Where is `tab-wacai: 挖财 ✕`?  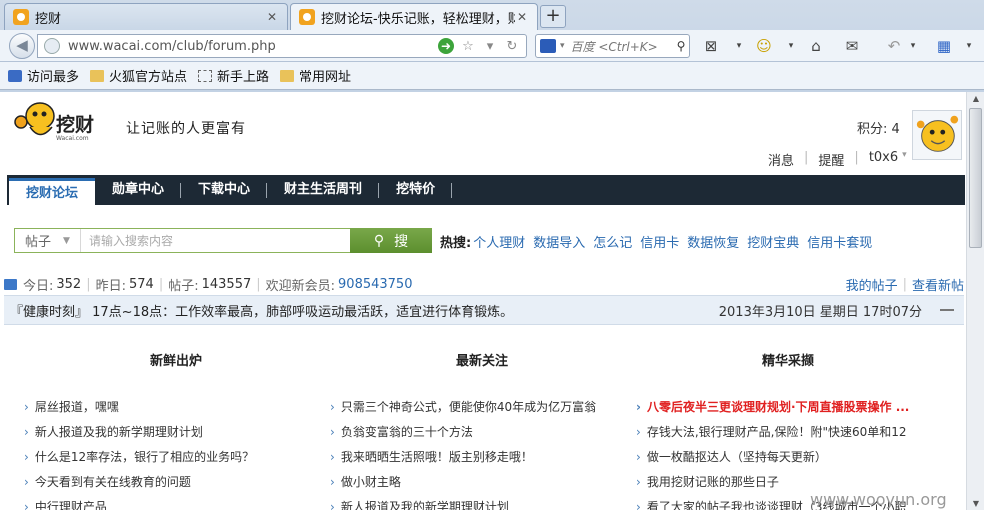 tab-wacai: 挖财 ✕ is located at coordinates (146, 16).